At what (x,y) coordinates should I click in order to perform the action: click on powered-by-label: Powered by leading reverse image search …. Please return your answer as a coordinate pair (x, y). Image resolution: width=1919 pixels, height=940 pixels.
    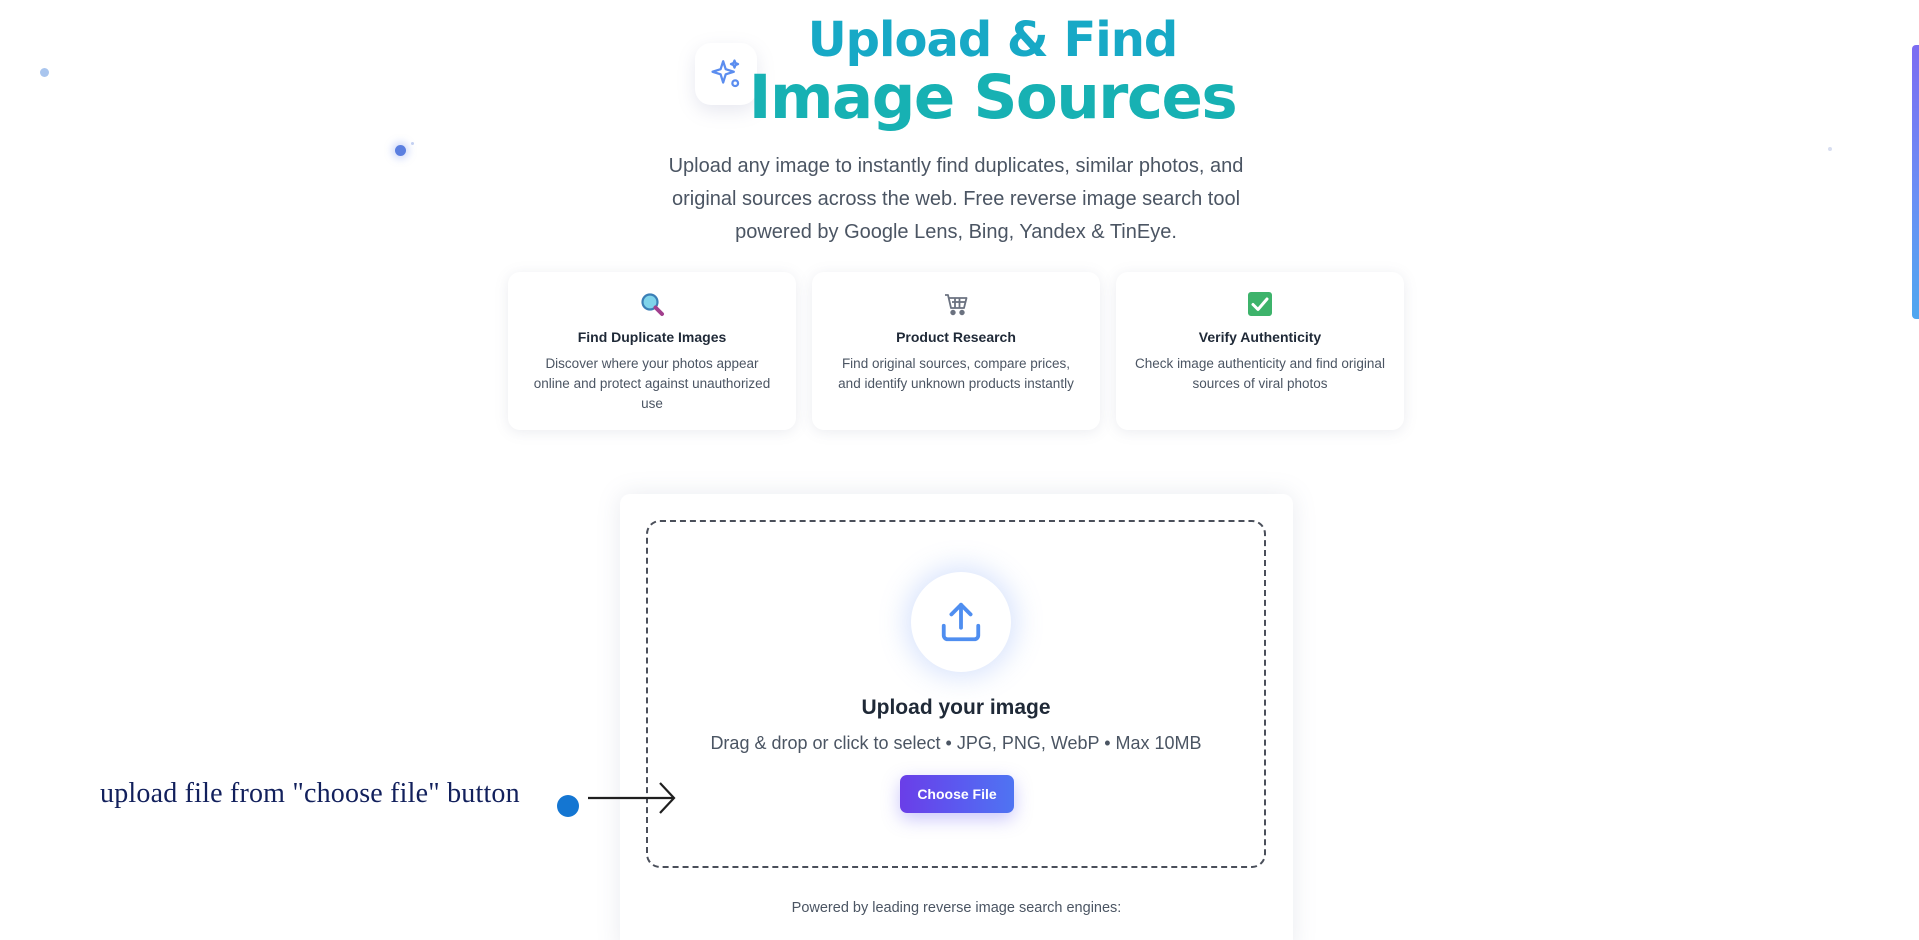
    Looking at the image, I should click on (956, 908).